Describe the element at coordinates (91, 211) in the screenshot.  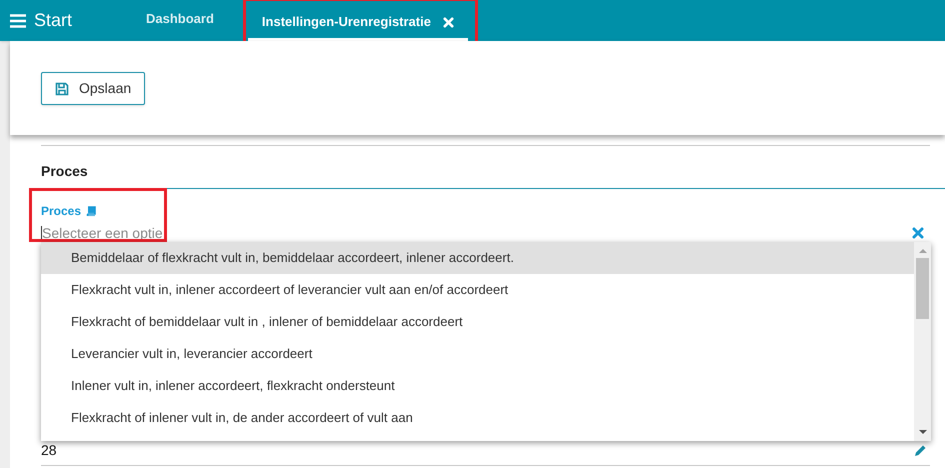
I see `book-icon` at that location.